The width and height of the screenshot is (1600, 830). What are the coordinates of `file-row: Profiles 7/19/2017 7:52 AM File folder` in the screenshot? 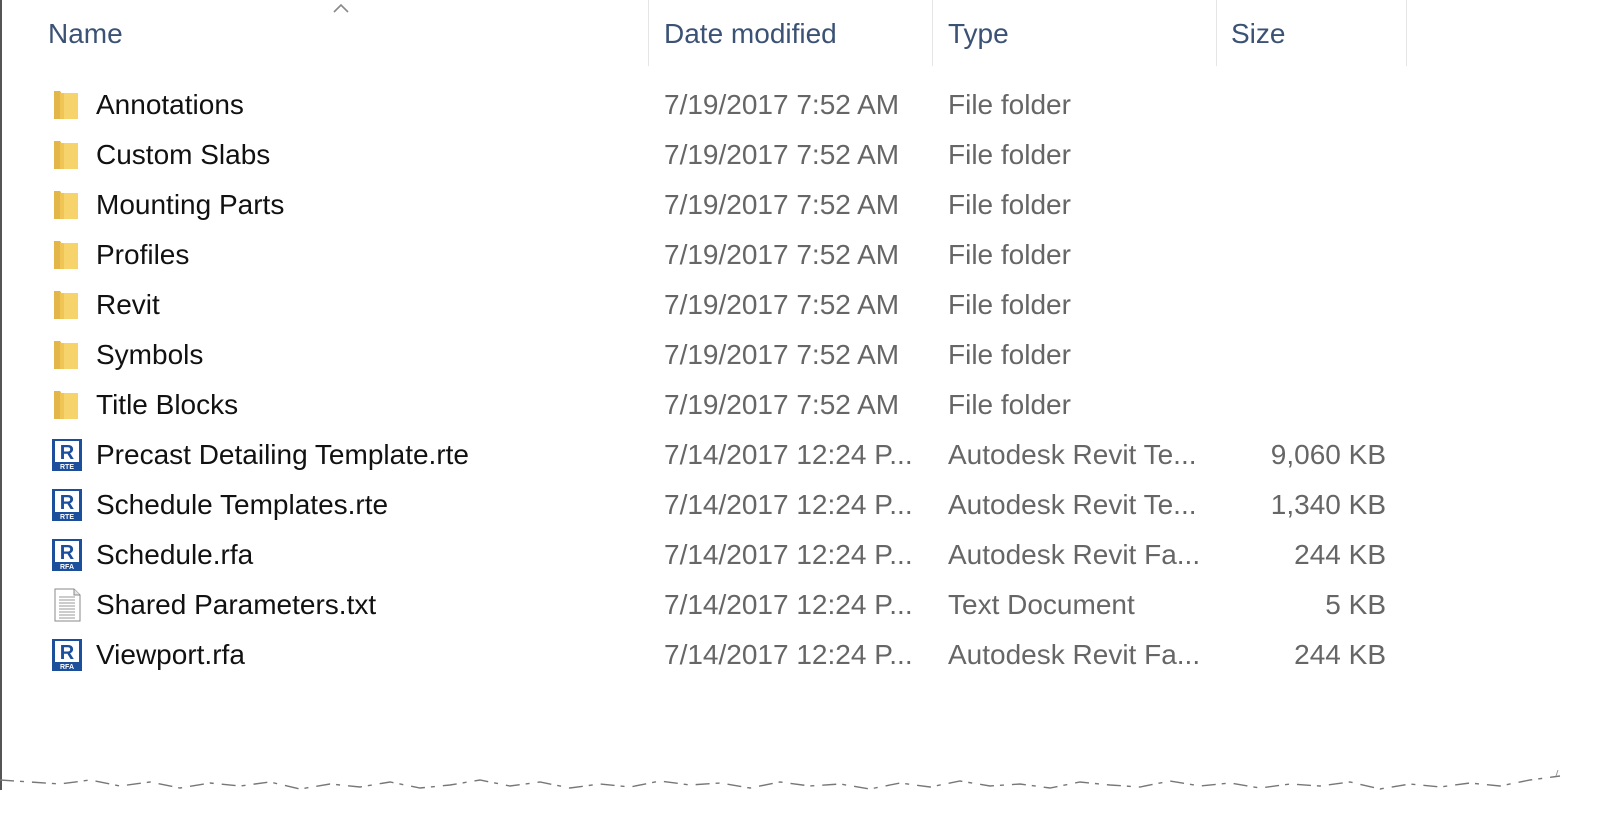 It's located at (782, 255).